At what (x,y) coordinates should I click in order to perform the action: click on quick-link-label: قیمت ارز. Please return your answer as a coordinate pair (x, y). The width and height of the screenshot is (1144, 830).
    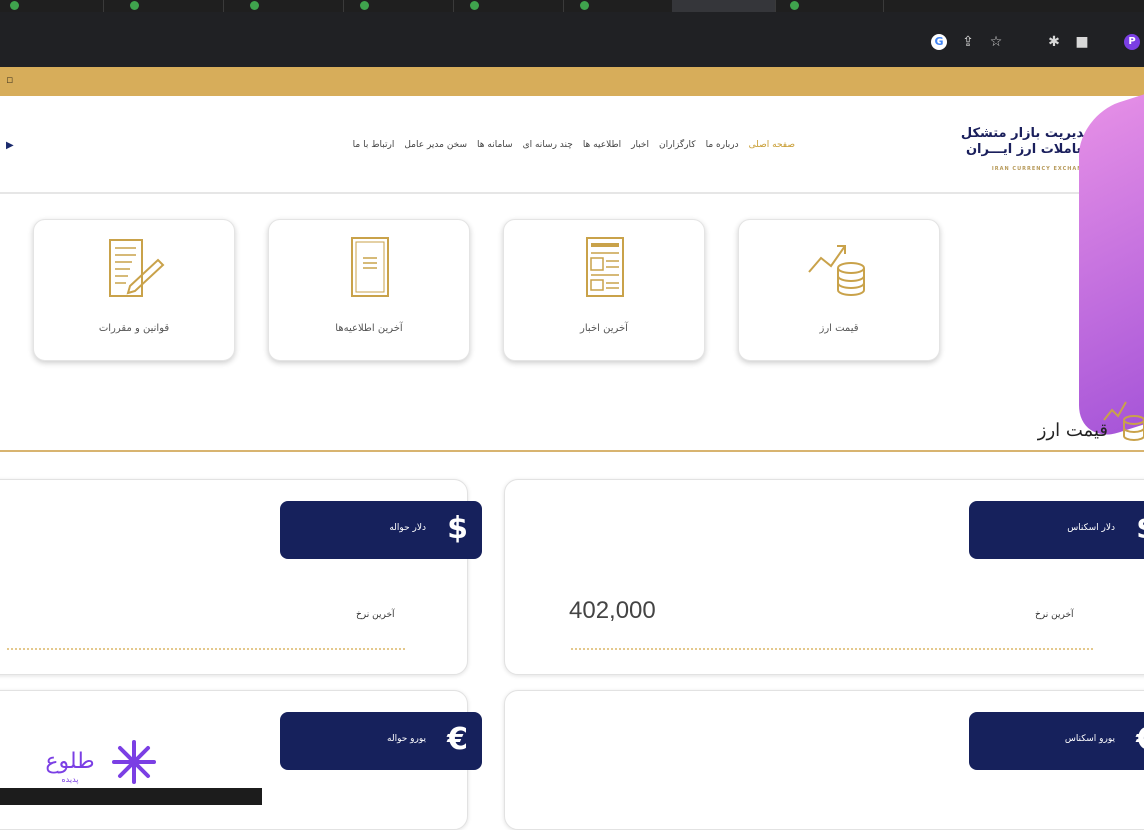
    Looking at the image, I should click on (839, 328).